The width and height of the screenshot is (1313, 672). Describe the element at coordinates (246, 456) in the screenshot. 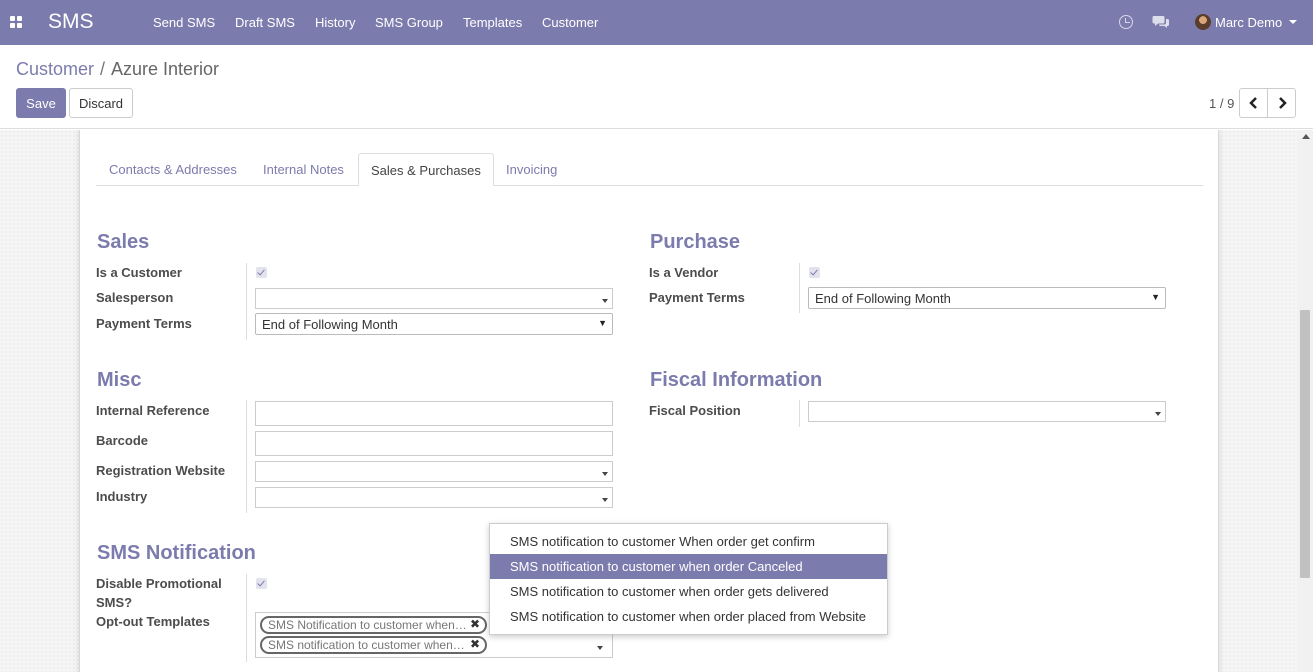

I see `misc-divider` at that location.